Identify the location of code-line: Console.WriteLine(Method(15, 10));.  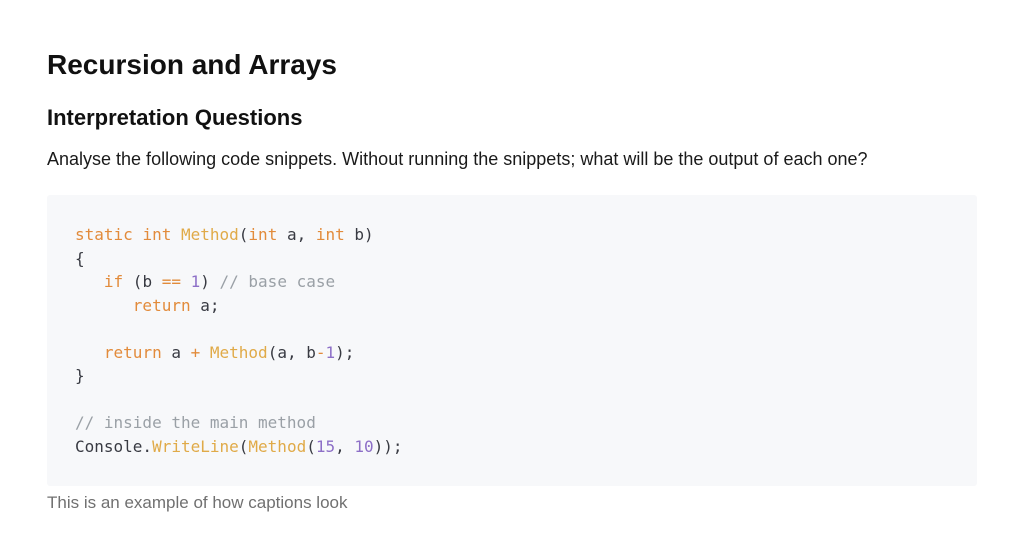
(239, 447).